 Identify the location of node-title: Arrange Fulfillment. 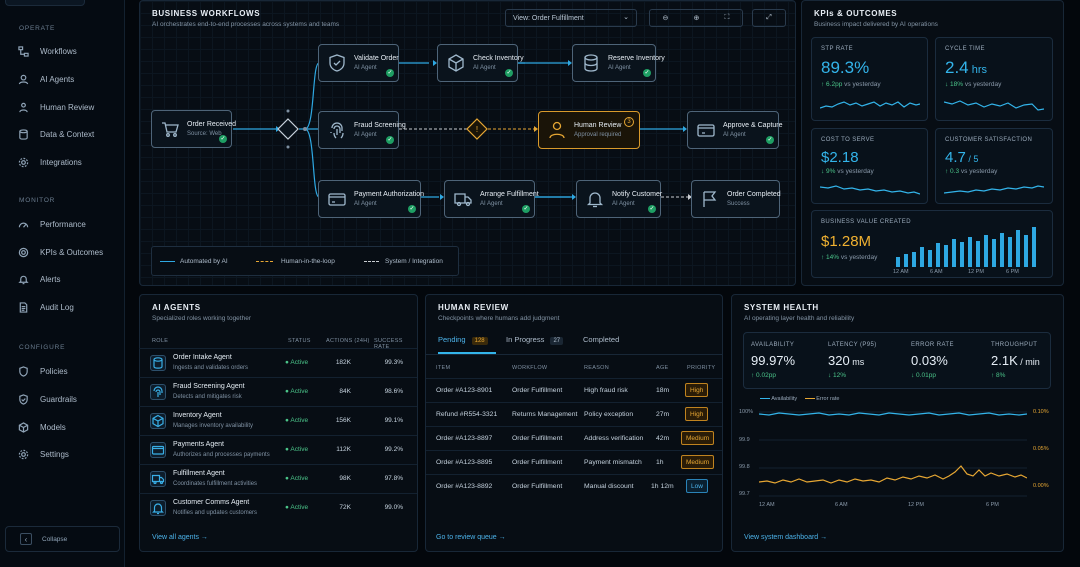
(509, 194).